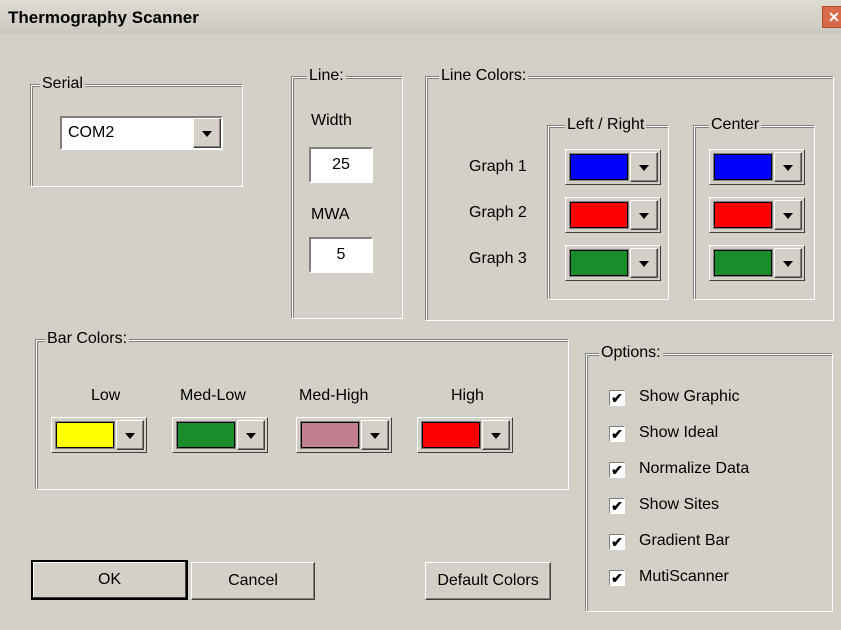 This screenshot has height=630, width=841. What do you see at coordinates (87, 339) in the screenshot?
I see `bar-colors-legend: Bar Colors:` at bounding box center [87, 339].